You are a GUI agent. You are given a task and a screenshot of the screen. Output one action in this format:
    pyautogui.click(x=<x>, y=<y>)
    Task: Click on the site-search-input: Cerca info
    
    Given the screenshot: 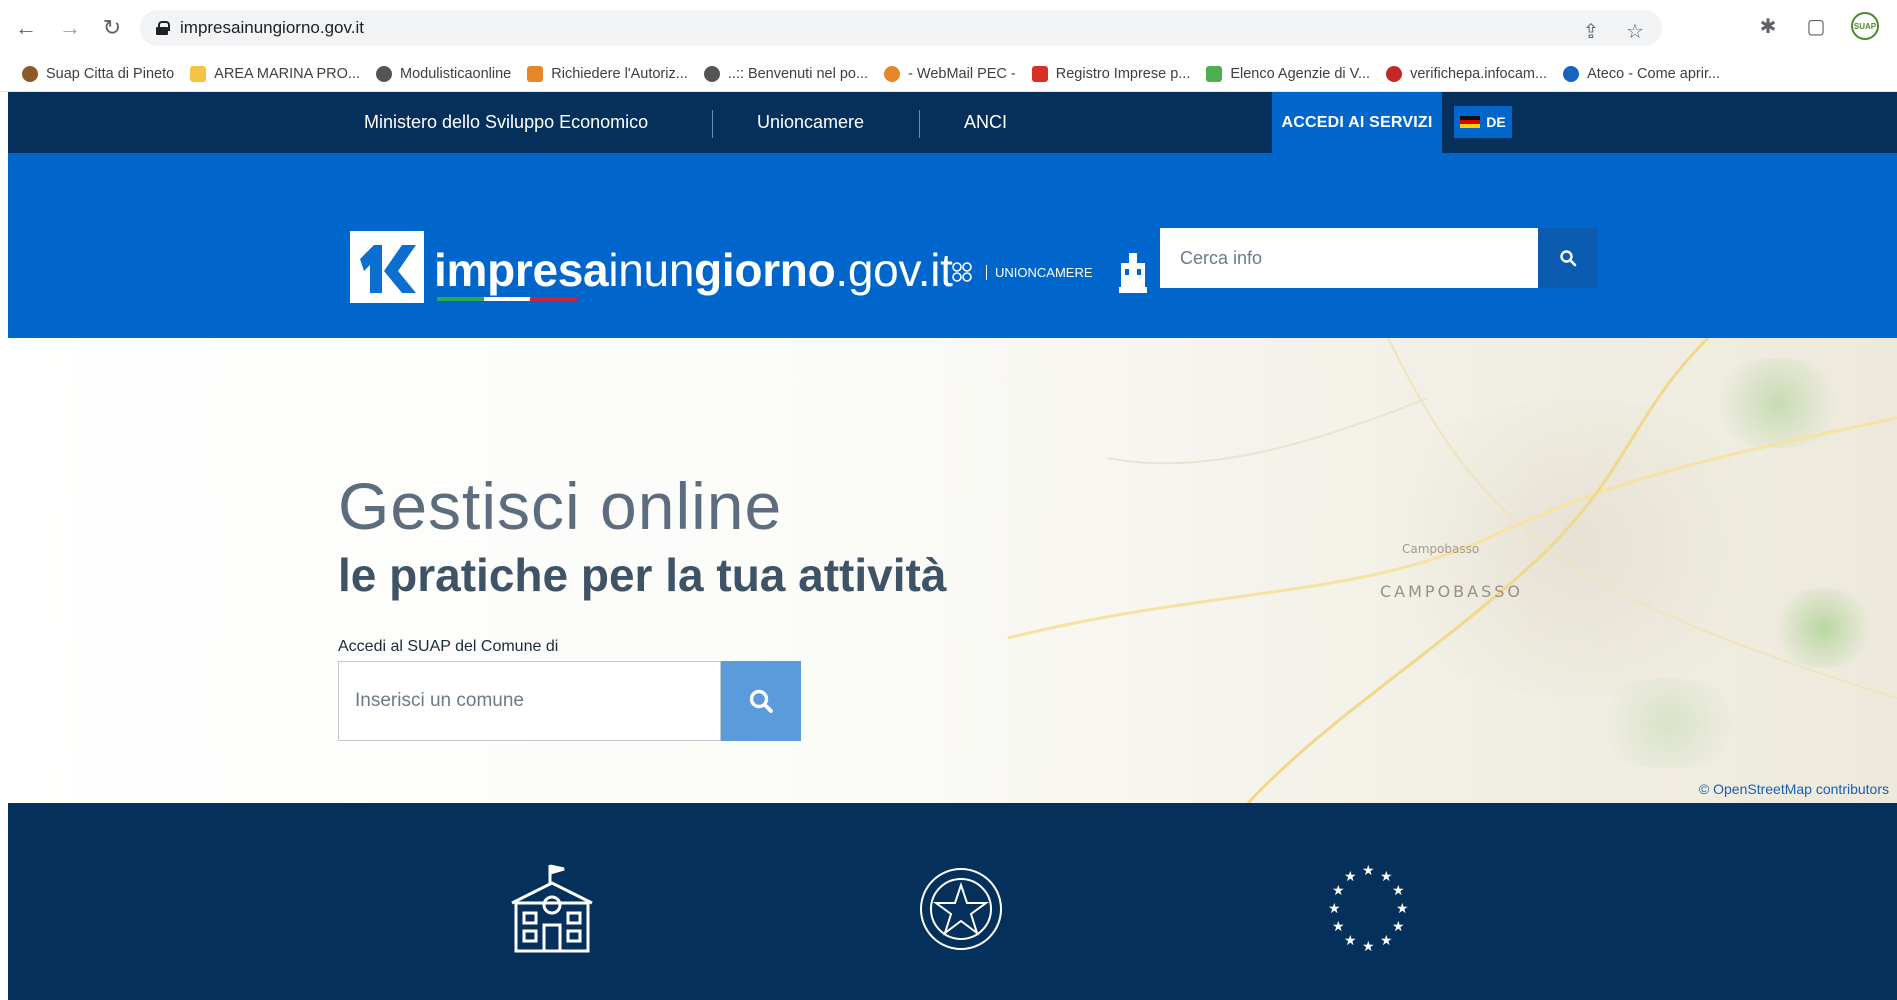 What is the action you would take?
    pyautogui.click(x=1350, y=258)
    